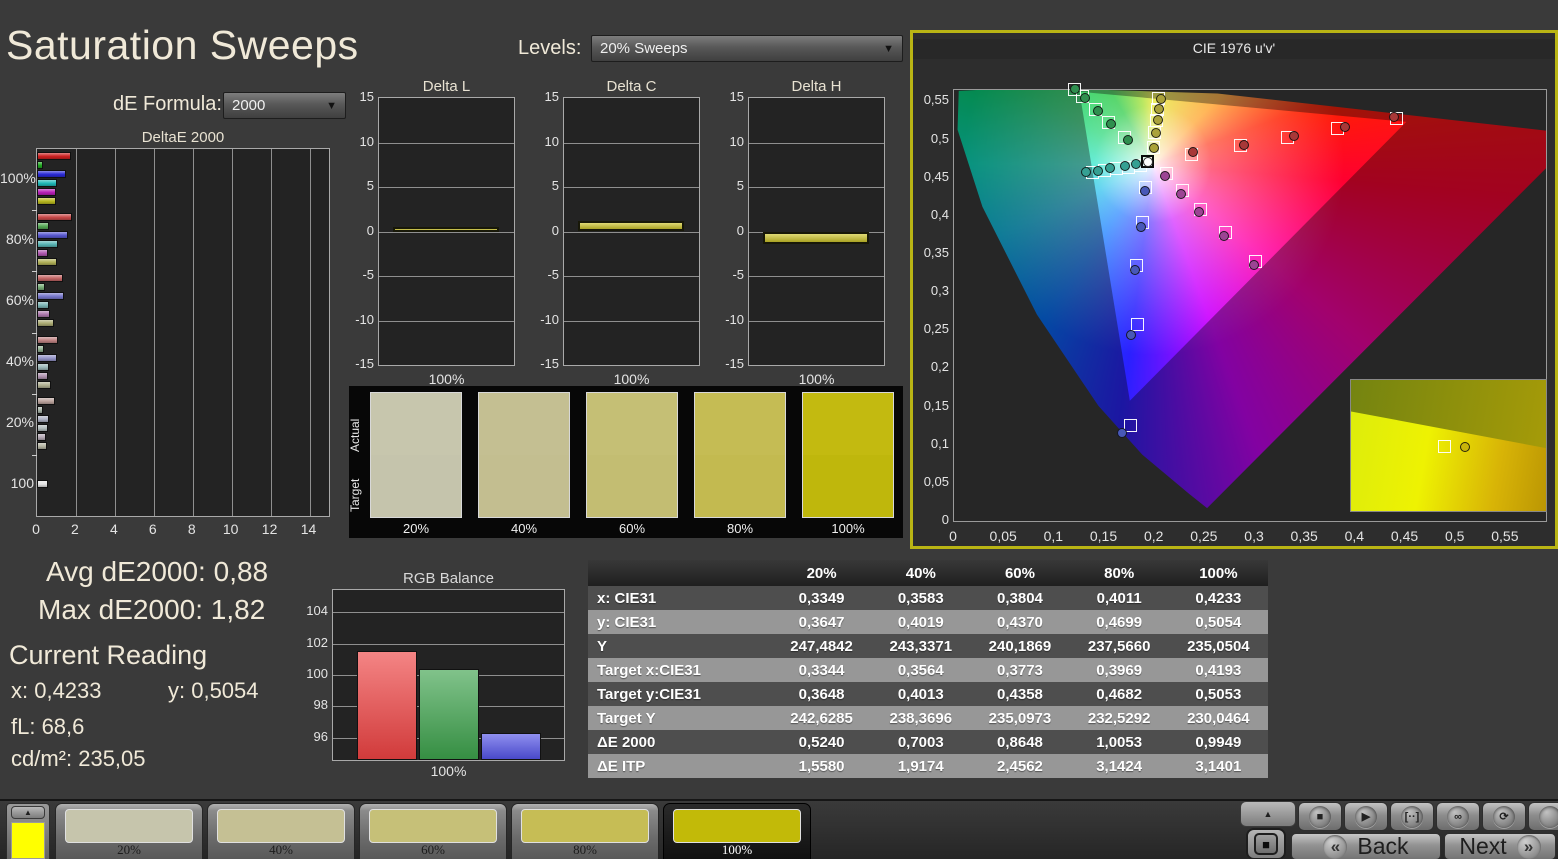  Describe the element at coordinates (680, 646) in the screenshot. I see `table-row-label: Y` at that location.